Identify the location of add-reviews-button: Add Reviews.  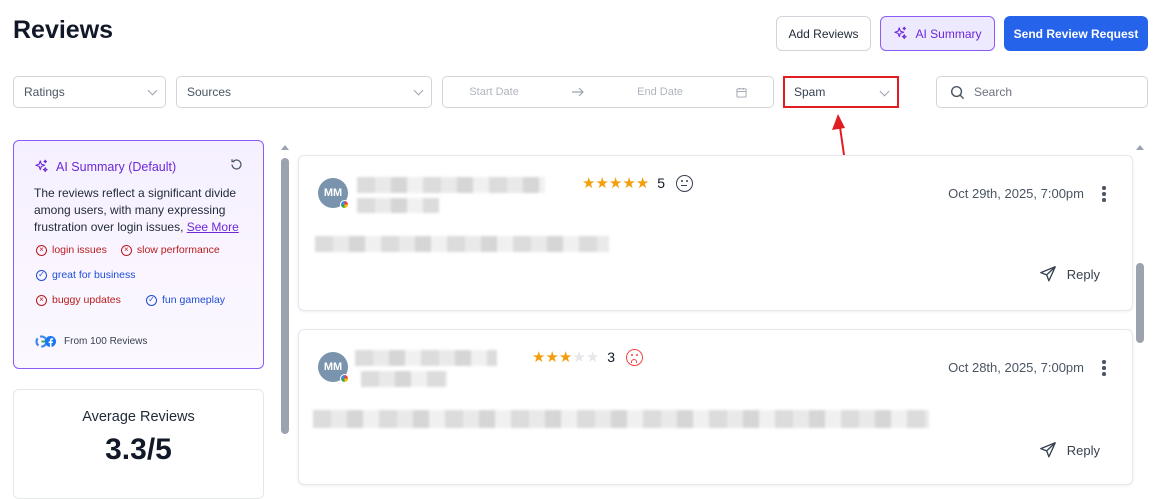
(823, 33).